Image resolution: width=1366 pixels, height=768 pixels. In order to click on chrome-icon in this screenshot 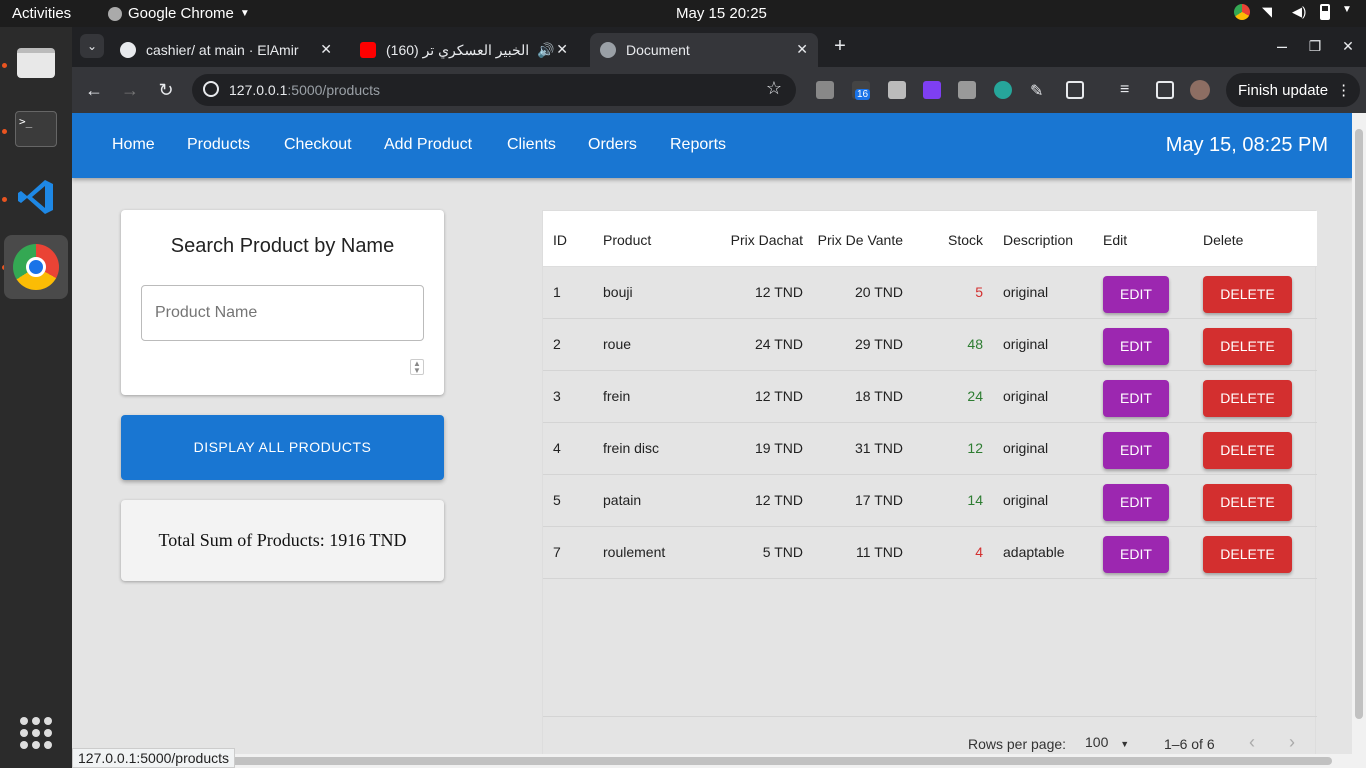, I will do `click(36, 267)`.